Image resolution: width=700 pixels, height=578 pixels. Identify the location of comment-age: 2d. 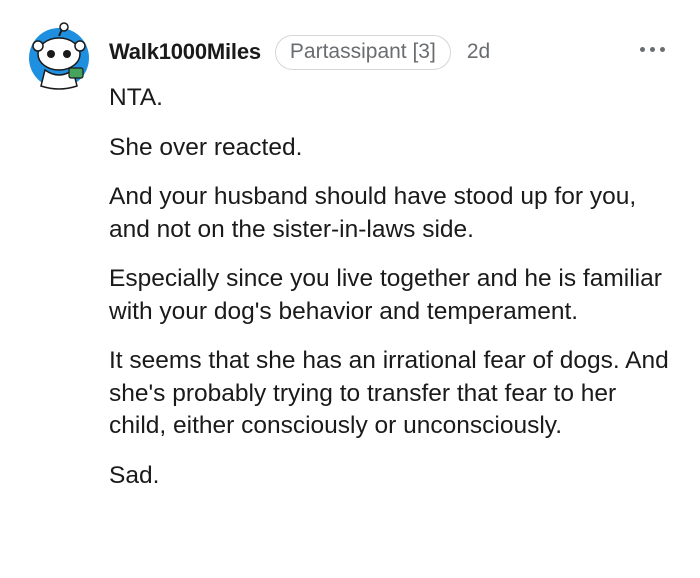
(478, 51).